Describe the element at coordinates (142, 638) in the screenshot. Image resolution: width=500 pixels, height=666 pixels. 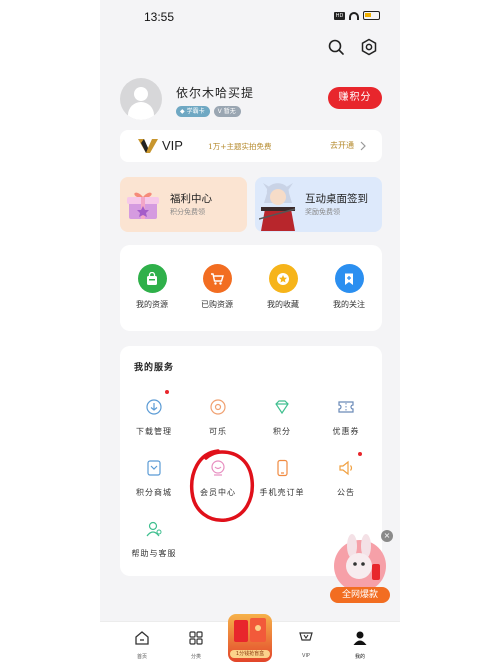
I see `home-icon` at that location.